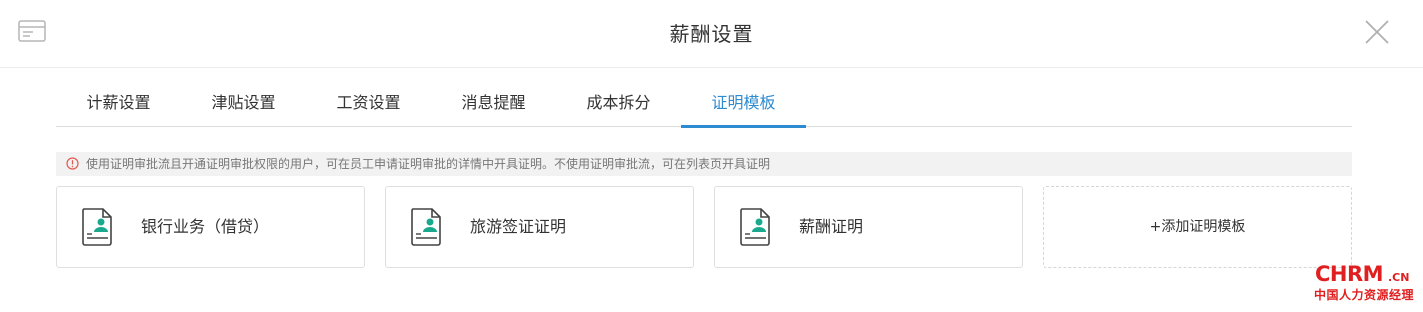 The image size is (1423, 312). What do you see at coordinates (118, 103) in the screenshot?
I see `tab-payroll-calc: 计薪设置` at bounding box center [118, 103].